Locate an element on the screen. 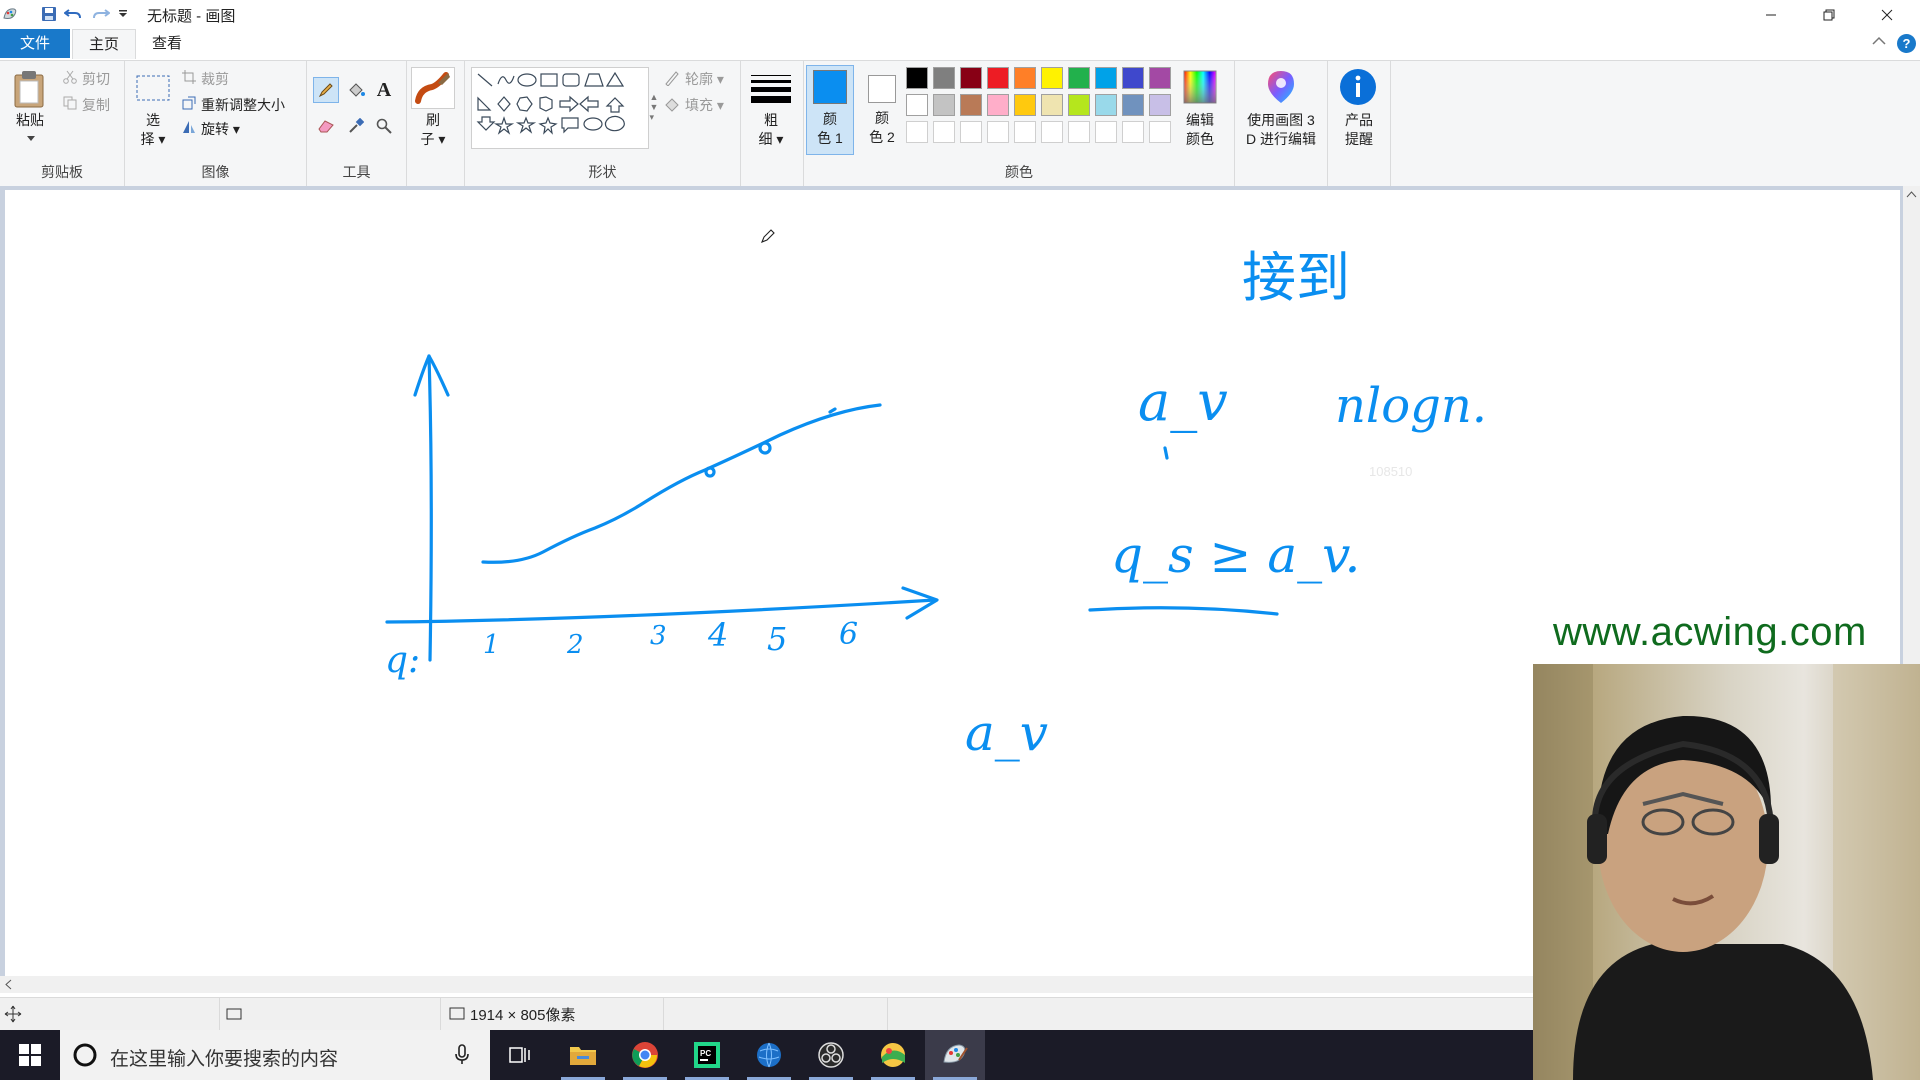 Image resolution: width=1920 pixels, height=1080 pixels. tab-file: 文件 is located at coordinates (35, 43).